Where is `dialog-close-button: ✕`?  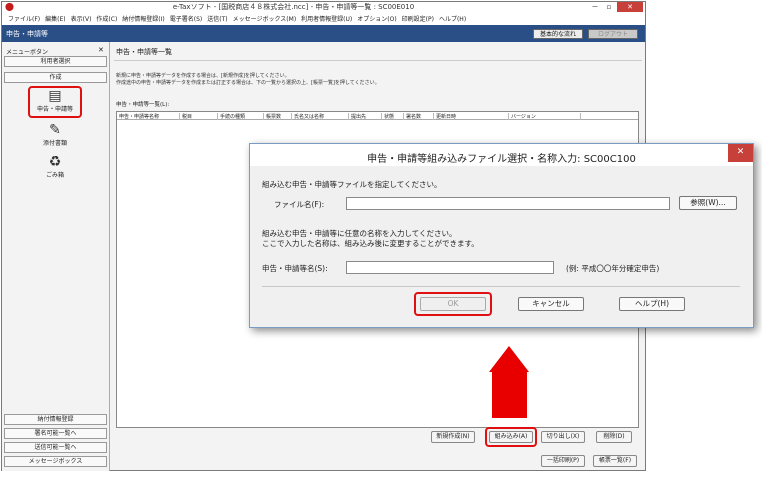
dialog-close-button: ✕ is located at coordinates (740, 153).